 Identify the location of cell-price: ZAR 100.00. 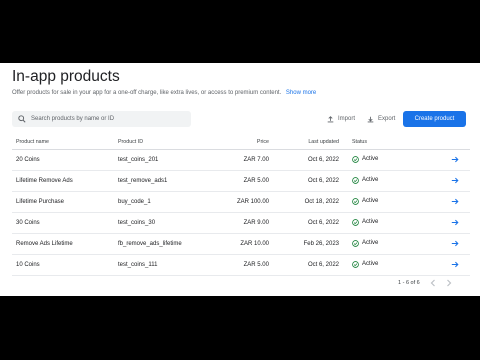
(239, 202).